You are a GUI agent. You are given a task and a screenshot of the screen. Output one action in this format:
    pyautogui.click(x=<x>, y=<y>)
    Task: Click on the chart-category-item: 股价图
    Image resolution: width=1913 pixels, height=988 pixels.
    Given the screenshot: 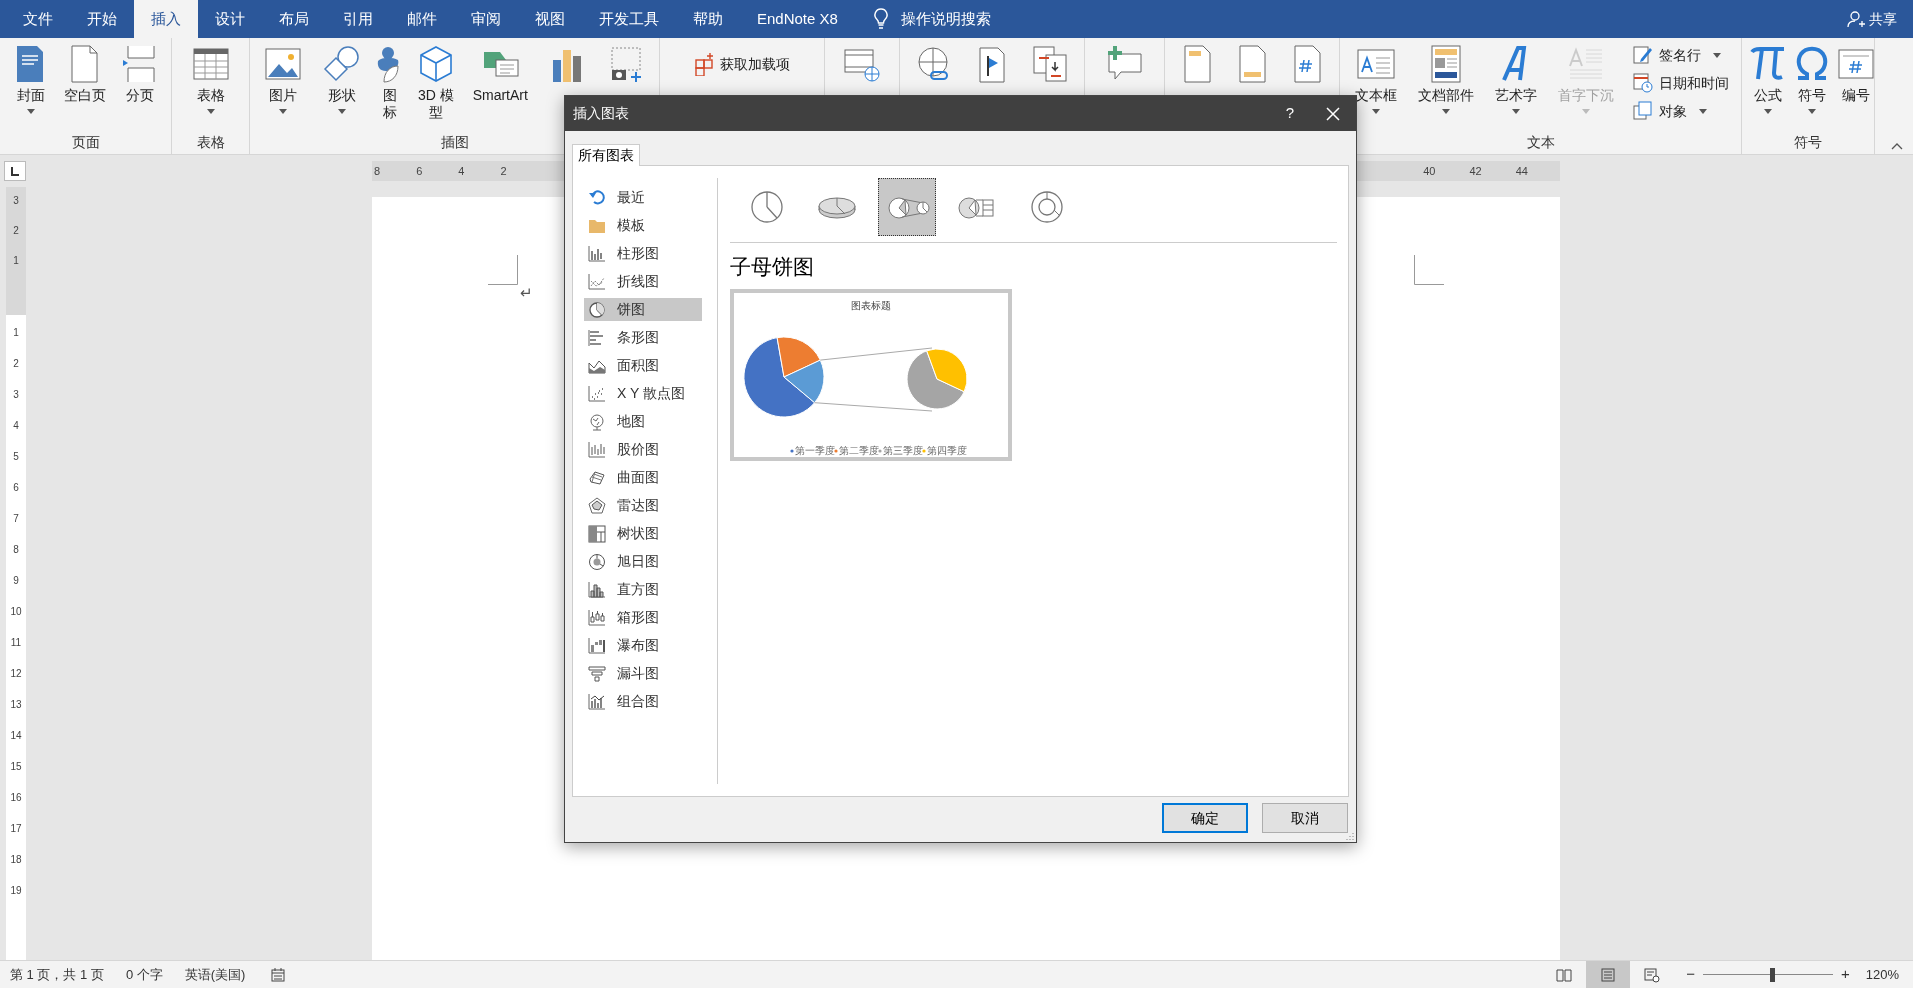 What is the action you would take?
    pyautogui.click(x=643, y=449)
    